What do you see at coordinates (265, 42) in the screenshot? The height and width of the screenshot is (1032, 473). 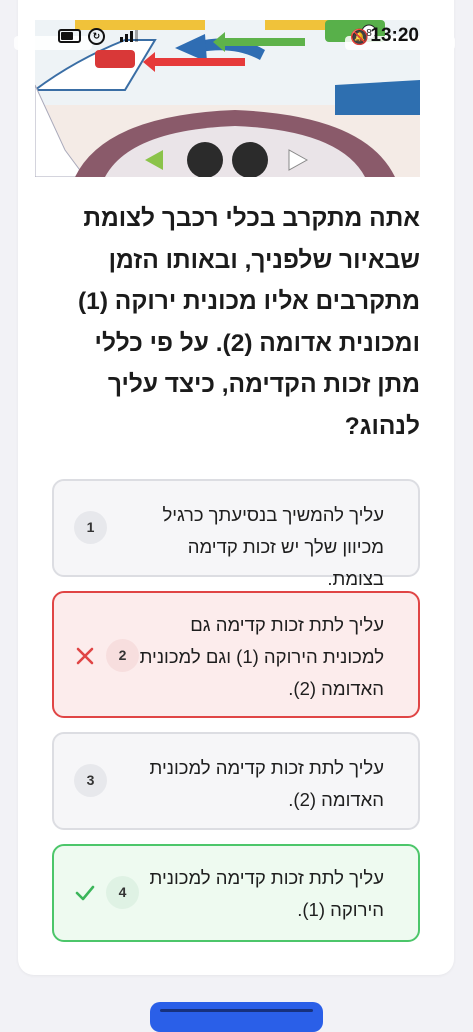 I see `green-arrow-body` at bounding box center [265, 42].